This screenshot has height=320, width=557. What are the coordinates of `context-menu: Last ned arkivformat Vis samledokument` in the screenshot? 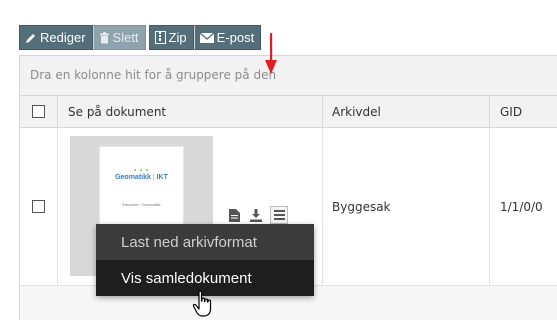 It's located at (205, 260).